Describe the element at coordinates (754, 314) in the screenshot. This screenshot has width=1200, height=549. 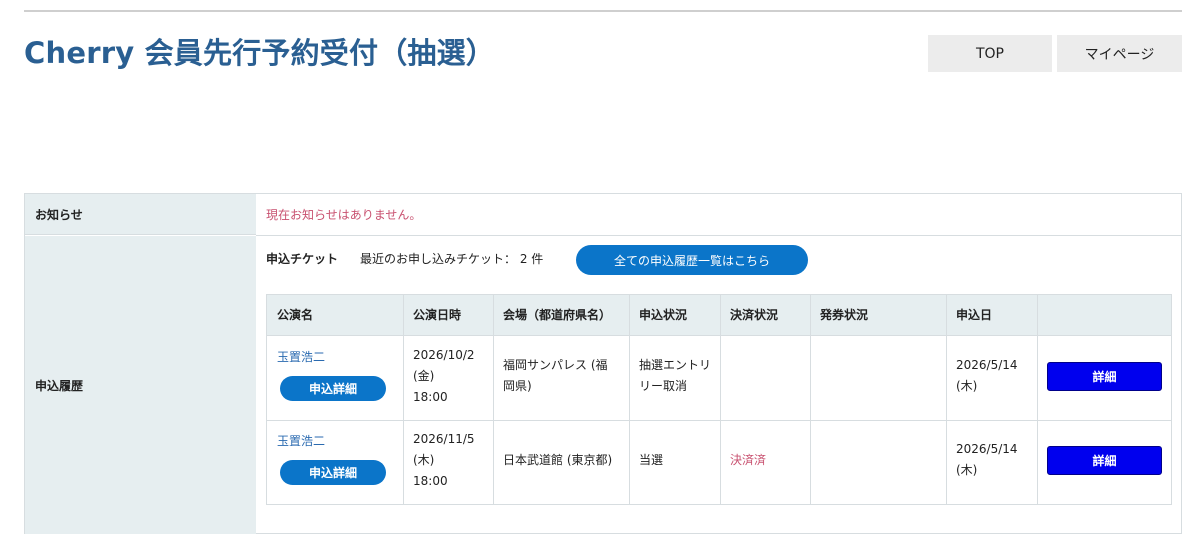
I see `col-payment: 決済状況` at that location.